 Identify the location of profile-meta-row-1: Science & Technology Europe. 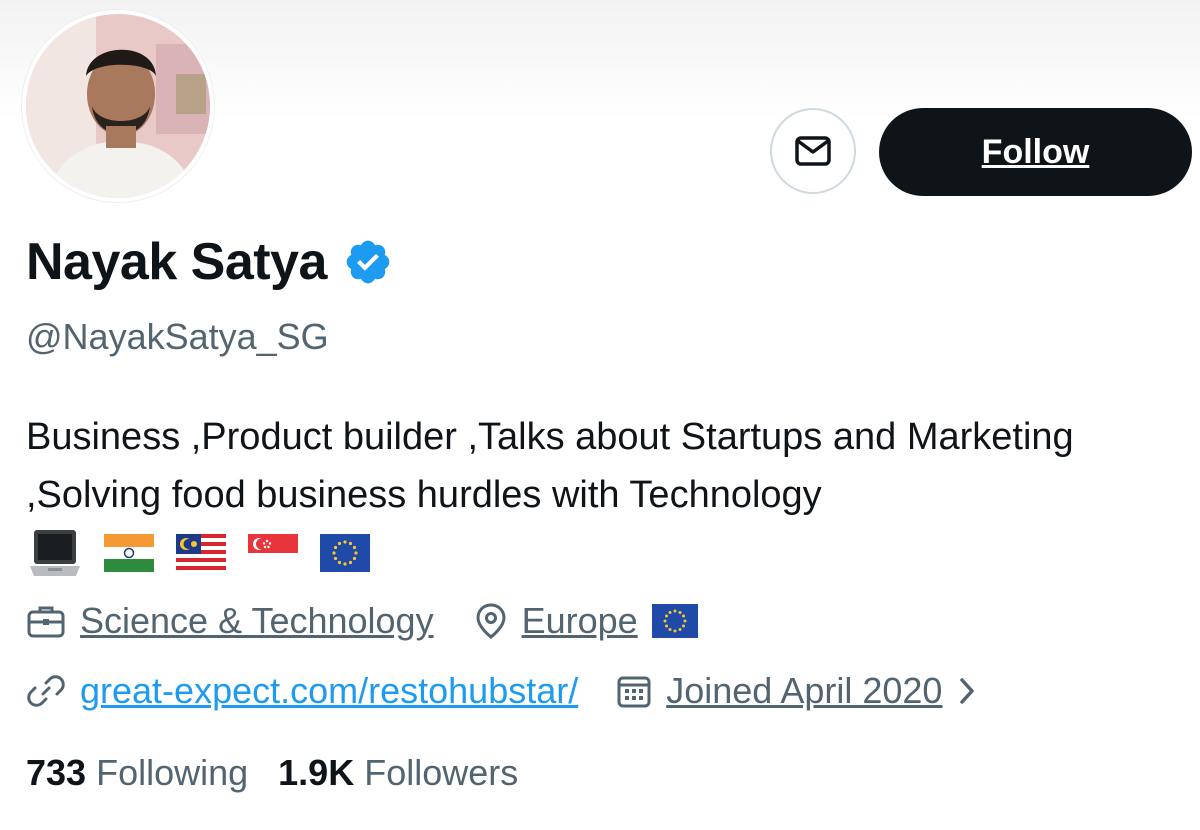
(369, 621).